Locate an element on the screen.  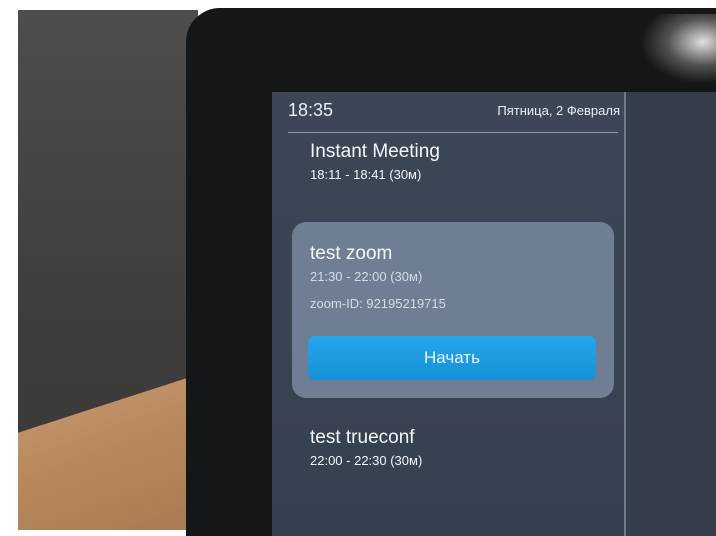
event-item-trueconf: test trueconf 22:00 - 22:30 (30м) is located at coordinates (366, 448).